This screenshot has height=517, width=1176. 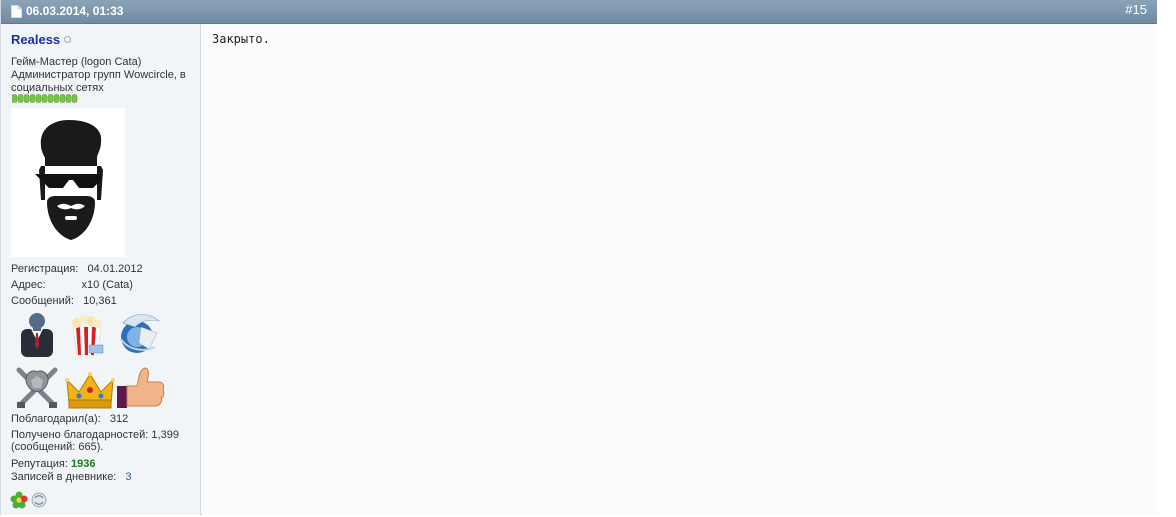 I want to click on offline-status-icon, so click(x=67, y=39).